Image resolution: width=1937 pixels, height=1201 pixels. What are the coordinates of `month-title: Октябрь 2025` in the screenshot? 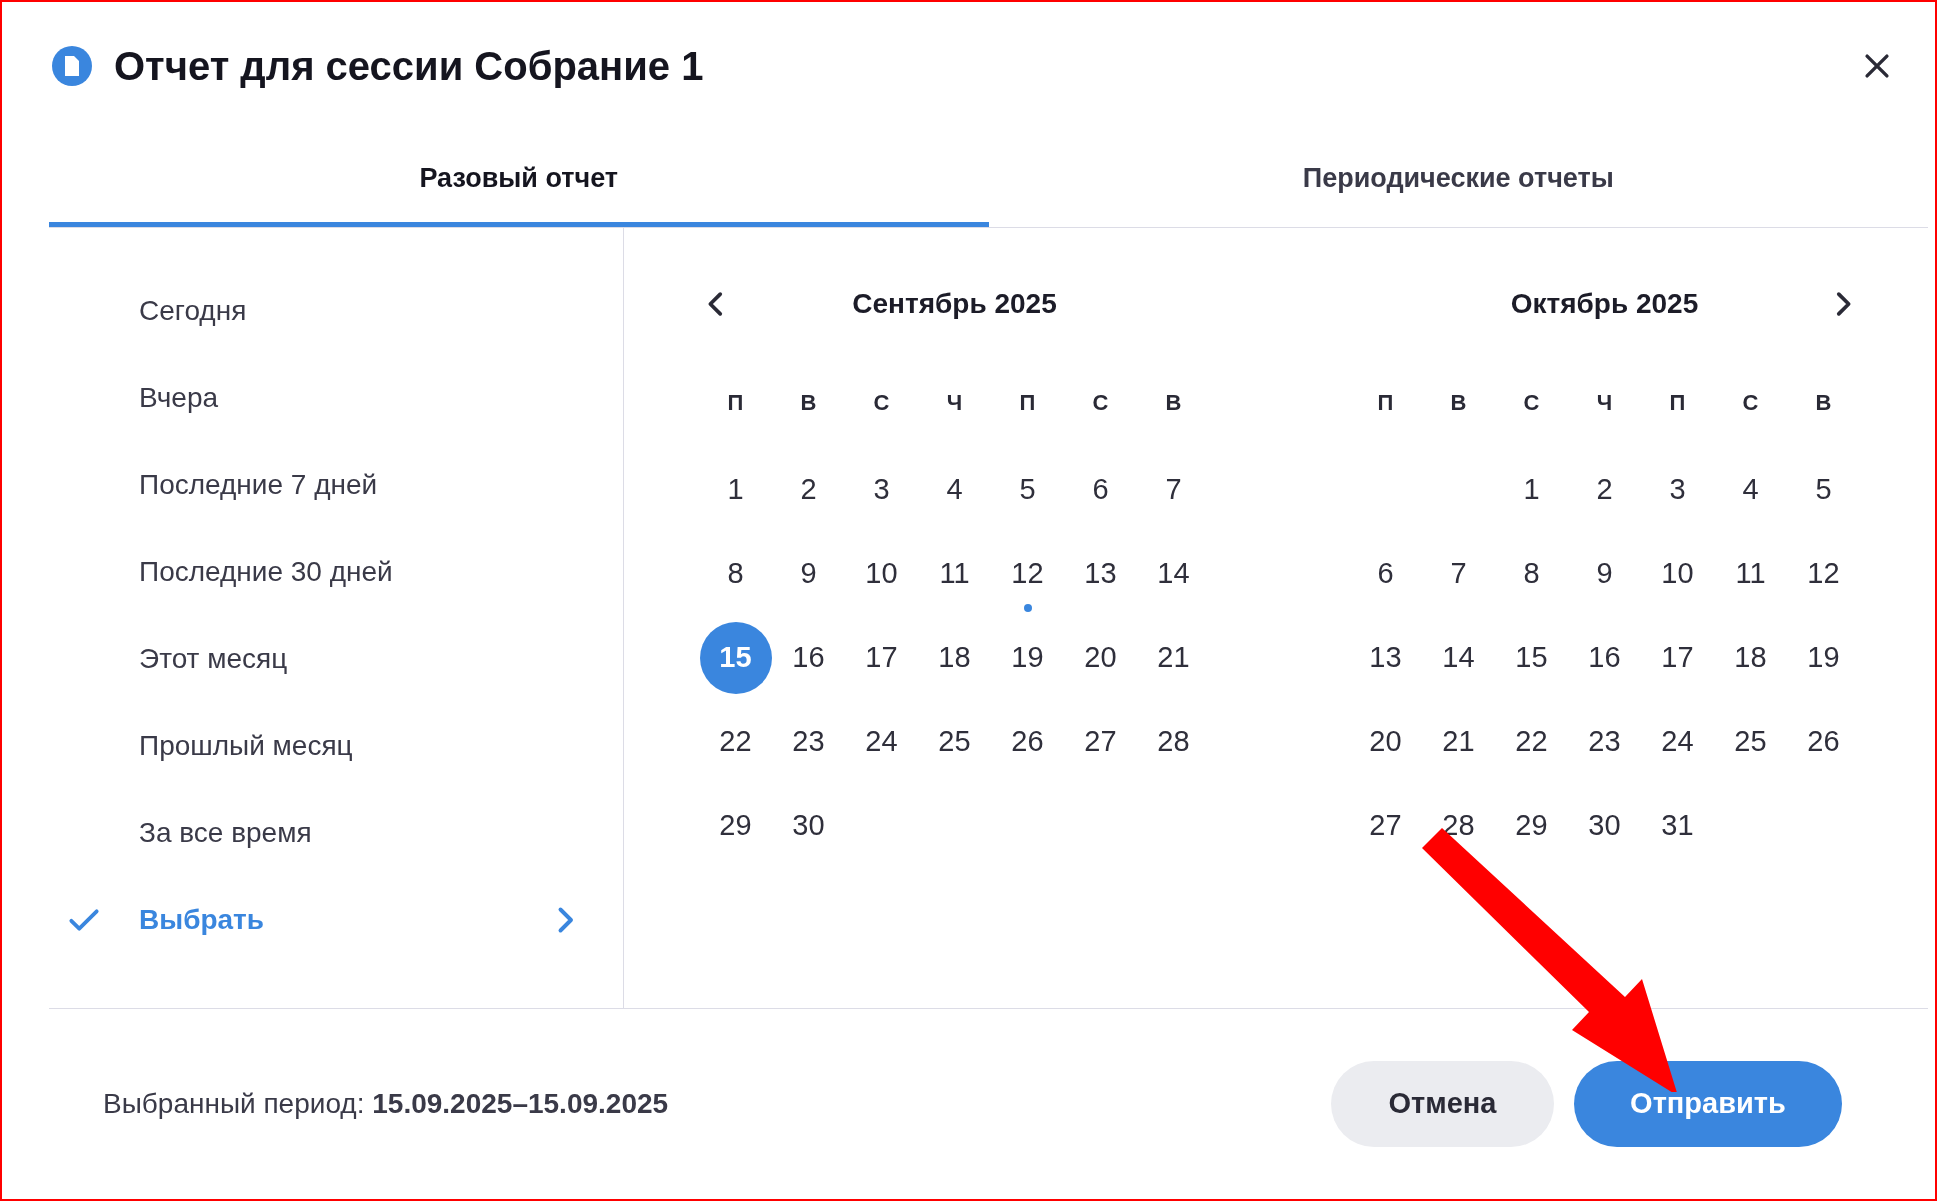 It's located at (1604, 304).